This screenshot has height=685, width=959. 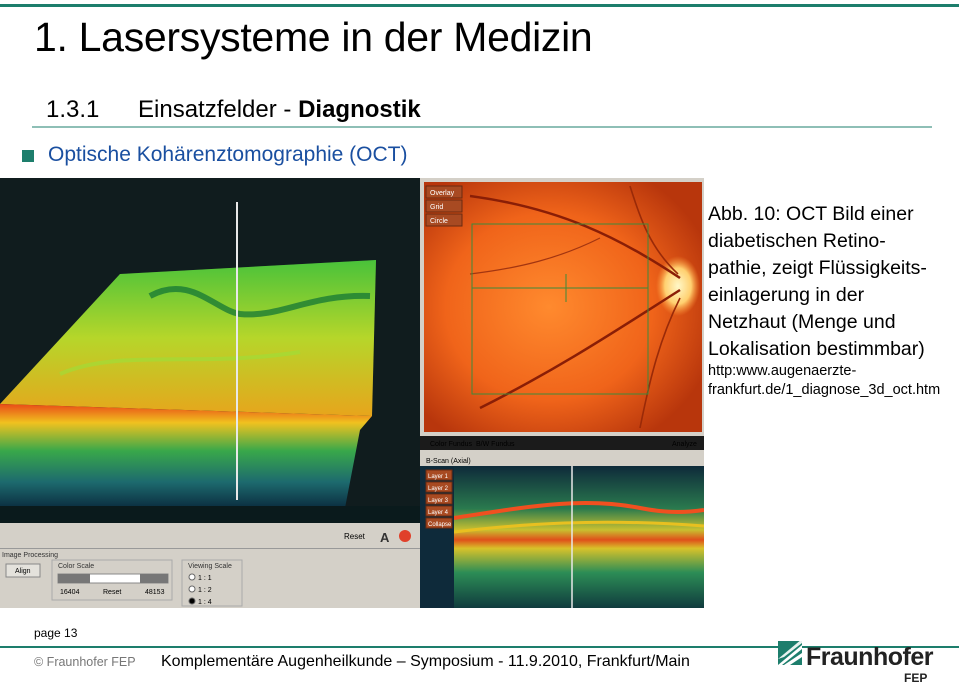 What do you see at coordinates (205, 602) in the screenshot?
I see `scale-option-3: 1 : 4` at bounding box center [205, 602].